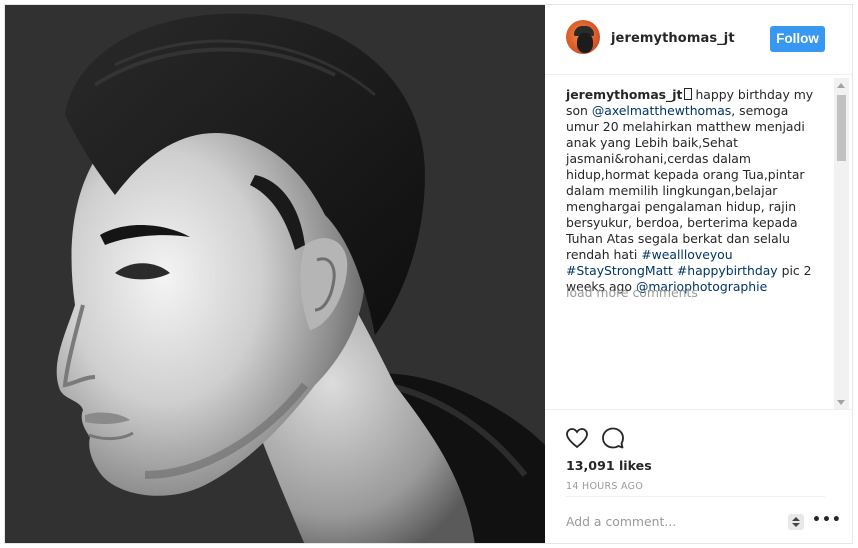 The height and width of the screenshot is (548, 858). Describe the element at coordinates (613, 438) in the screenshot. I see `comment-bubble-icon` at that location.